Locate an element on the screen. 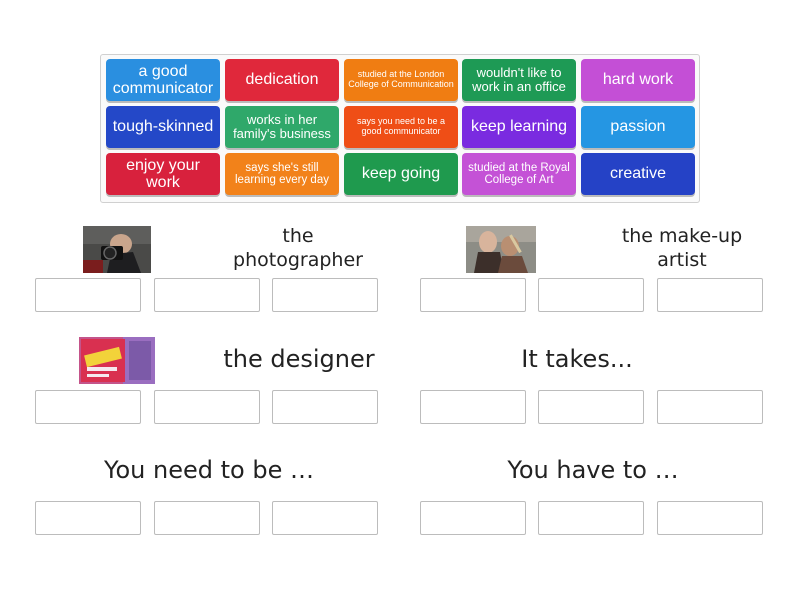 The width and height of the screenshot is (800, 600). photographer-photo is located at coordinates (117, 249).